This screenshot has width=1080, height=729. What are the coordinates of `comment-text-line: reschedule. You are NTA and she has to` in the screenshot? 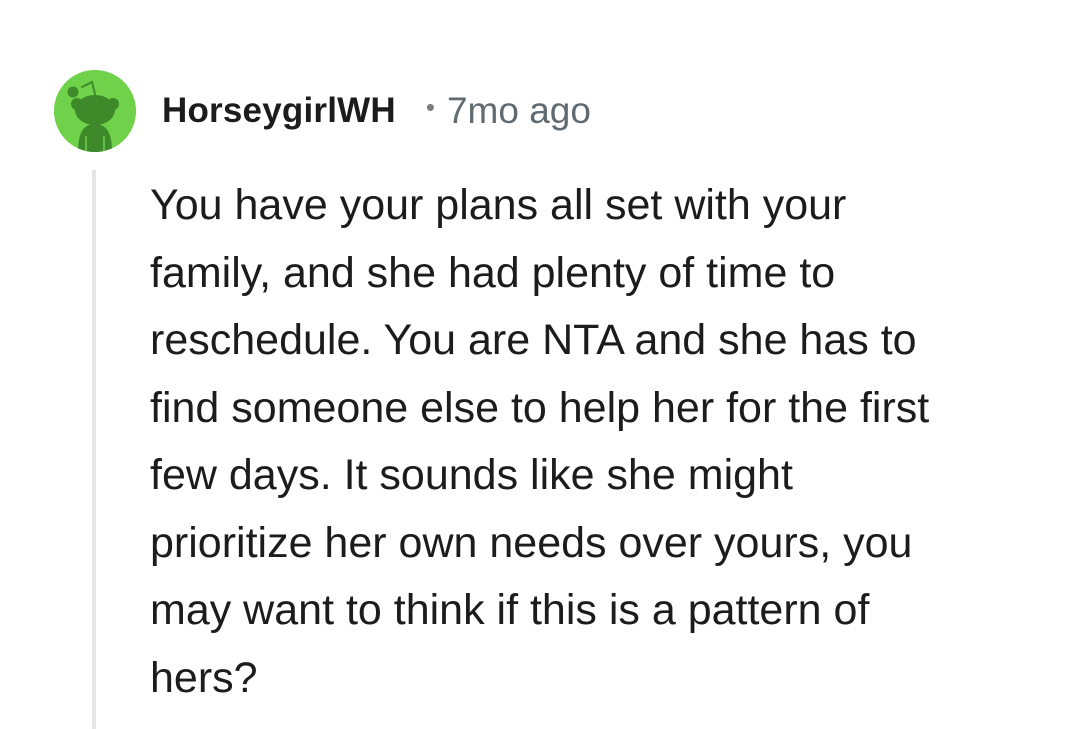 It's located at (533, 340).